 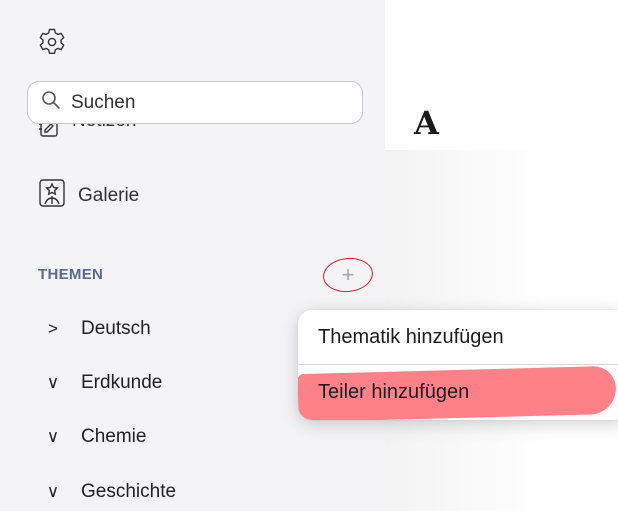 I want to click on menu-item-add-divider: Teiler hinzufügen, so click(x=458, y=392).